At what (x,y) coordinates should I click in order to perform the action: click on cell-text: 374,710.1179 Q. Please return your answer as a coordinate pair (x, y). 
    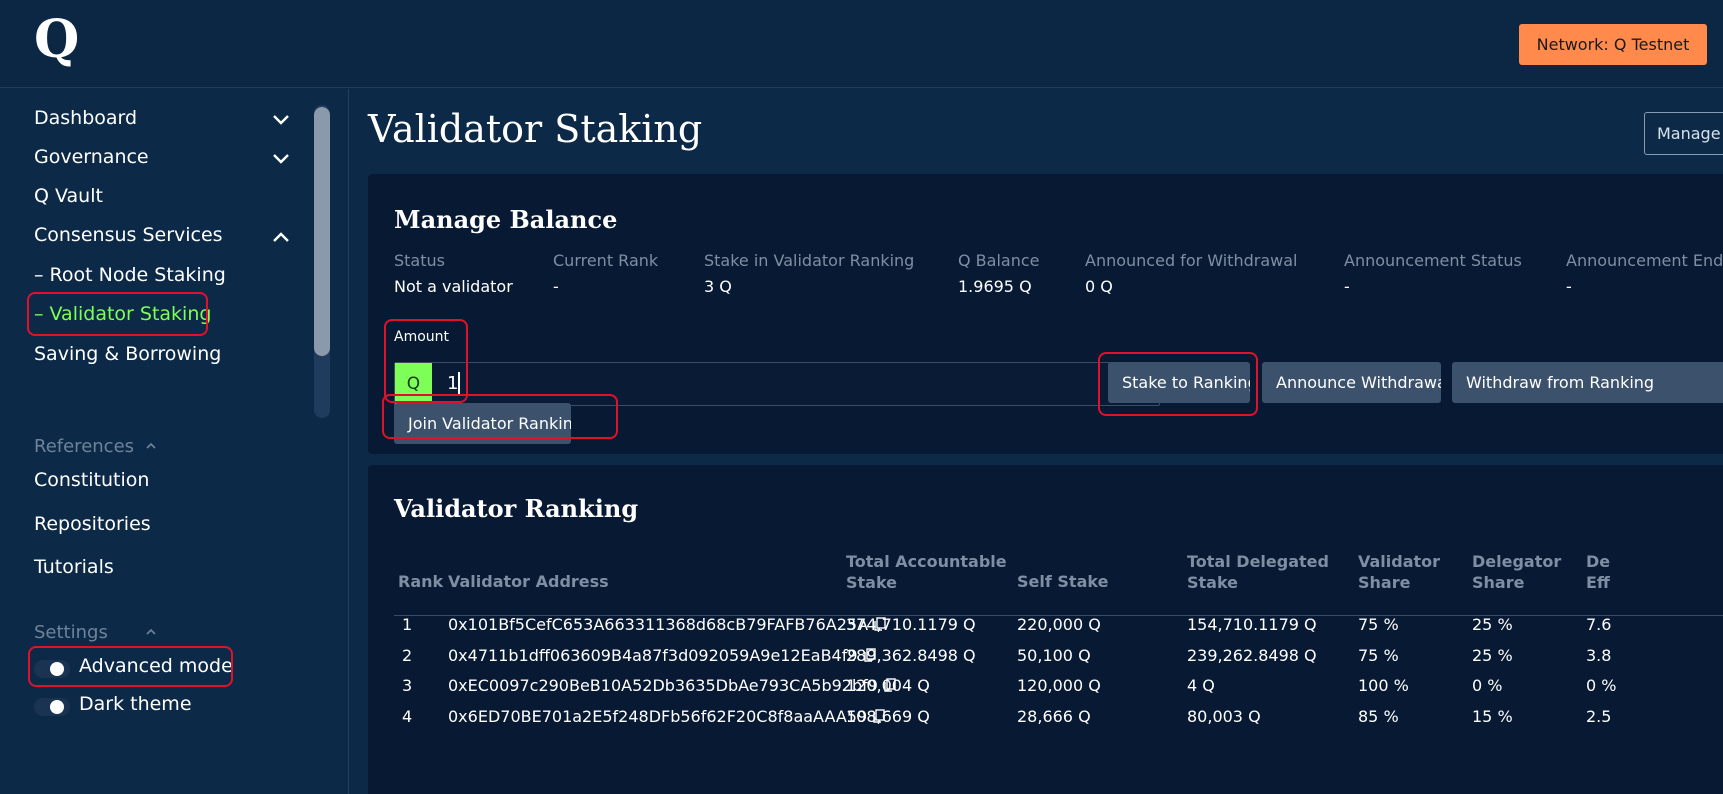
    Looking at the image, I should click on (911, 624).